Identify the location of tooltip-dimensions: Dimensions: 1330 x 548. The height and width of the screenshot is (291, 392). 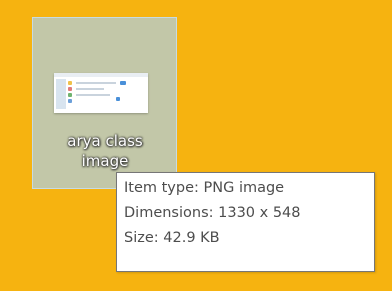
(212, 213).